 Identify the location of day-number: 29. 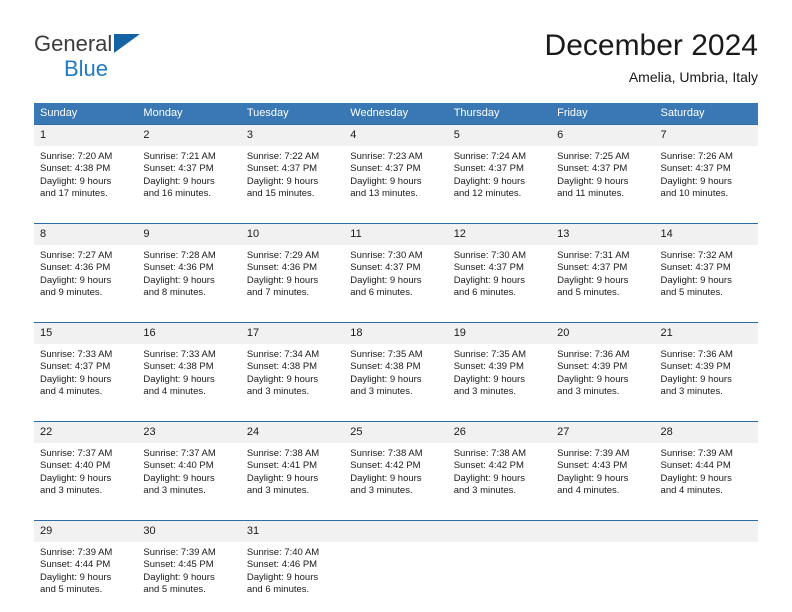
(86, 532).